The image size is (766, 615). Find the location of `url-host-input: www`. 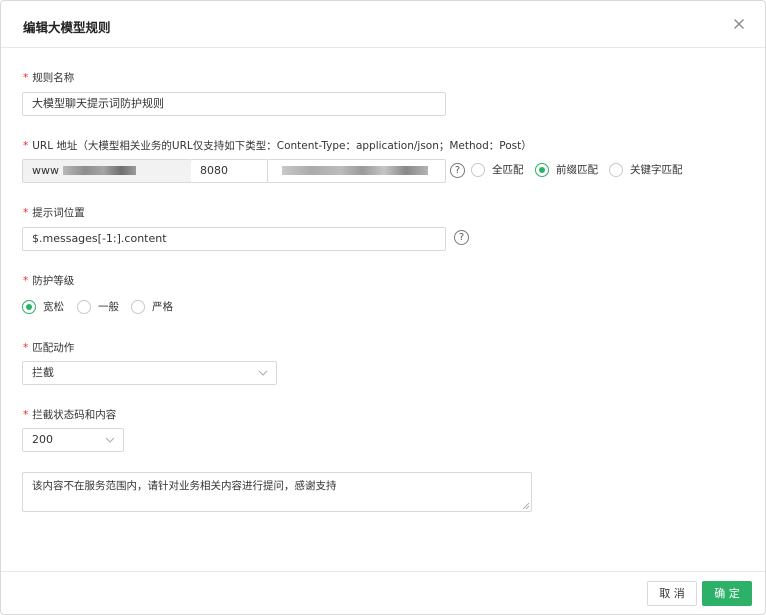

url-host-input: www is located at coordinates (107, 171).